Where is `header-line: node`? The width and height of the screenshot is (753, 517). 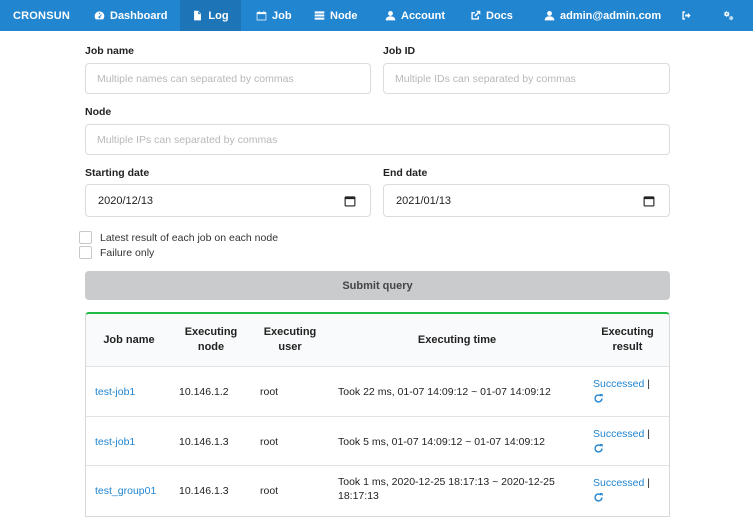
header-line: node is located at coordinates (211, 347).